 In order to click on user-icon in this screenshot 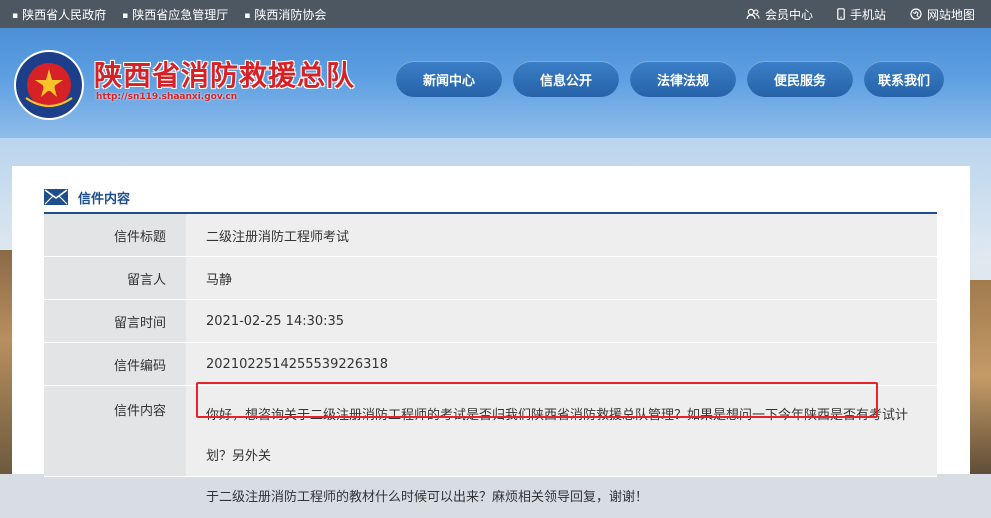, I will do `click(753, 14)`.